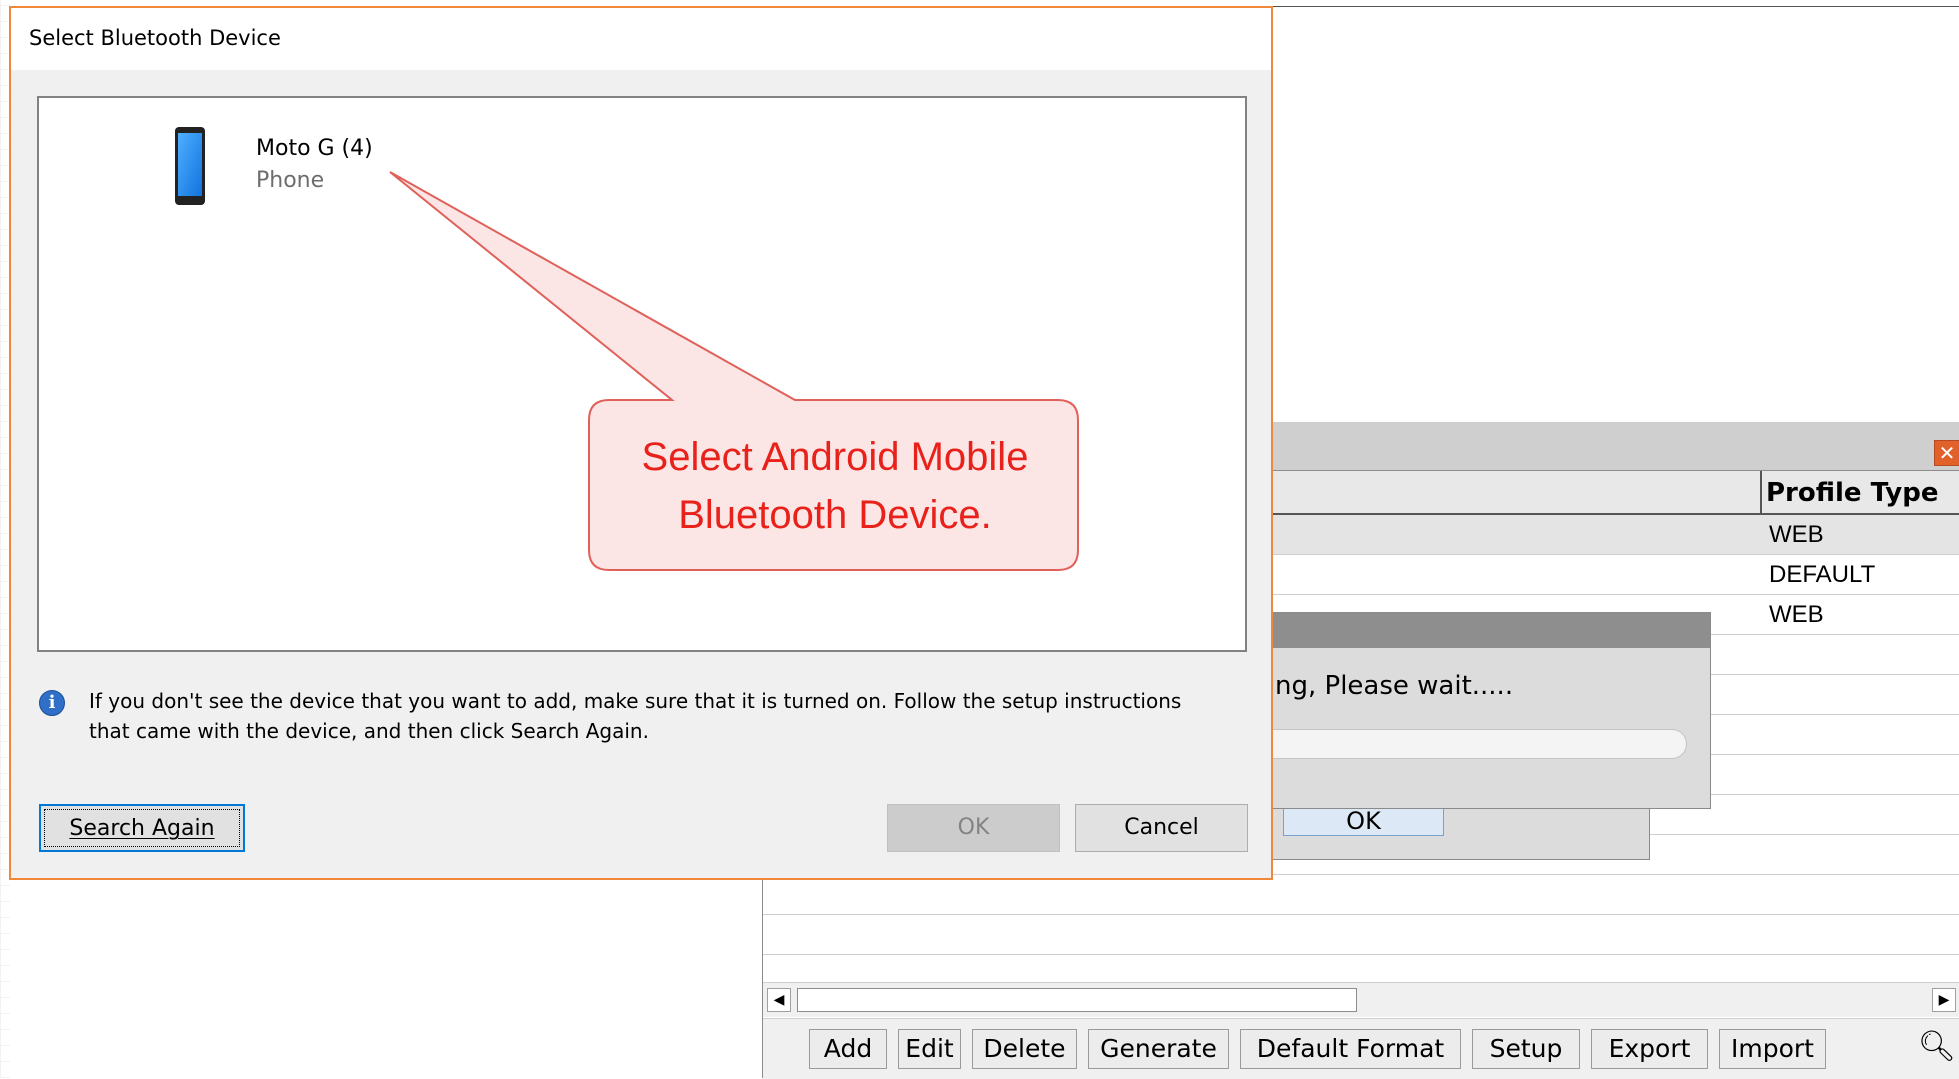 The height and width of the screenshot is (1079, 1959). I want to click on horizontal-scrollbar: ◀ ▶, so click(1361, 999).